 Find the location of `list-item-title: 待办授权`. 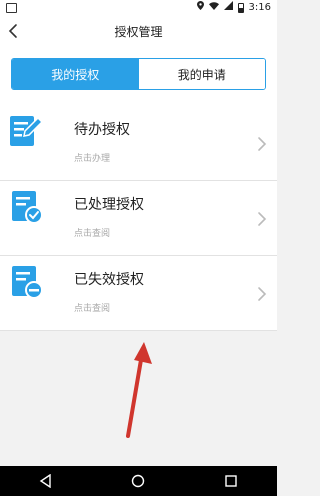

list-item-title: 待办授权 is located at coordinates (102, 130).